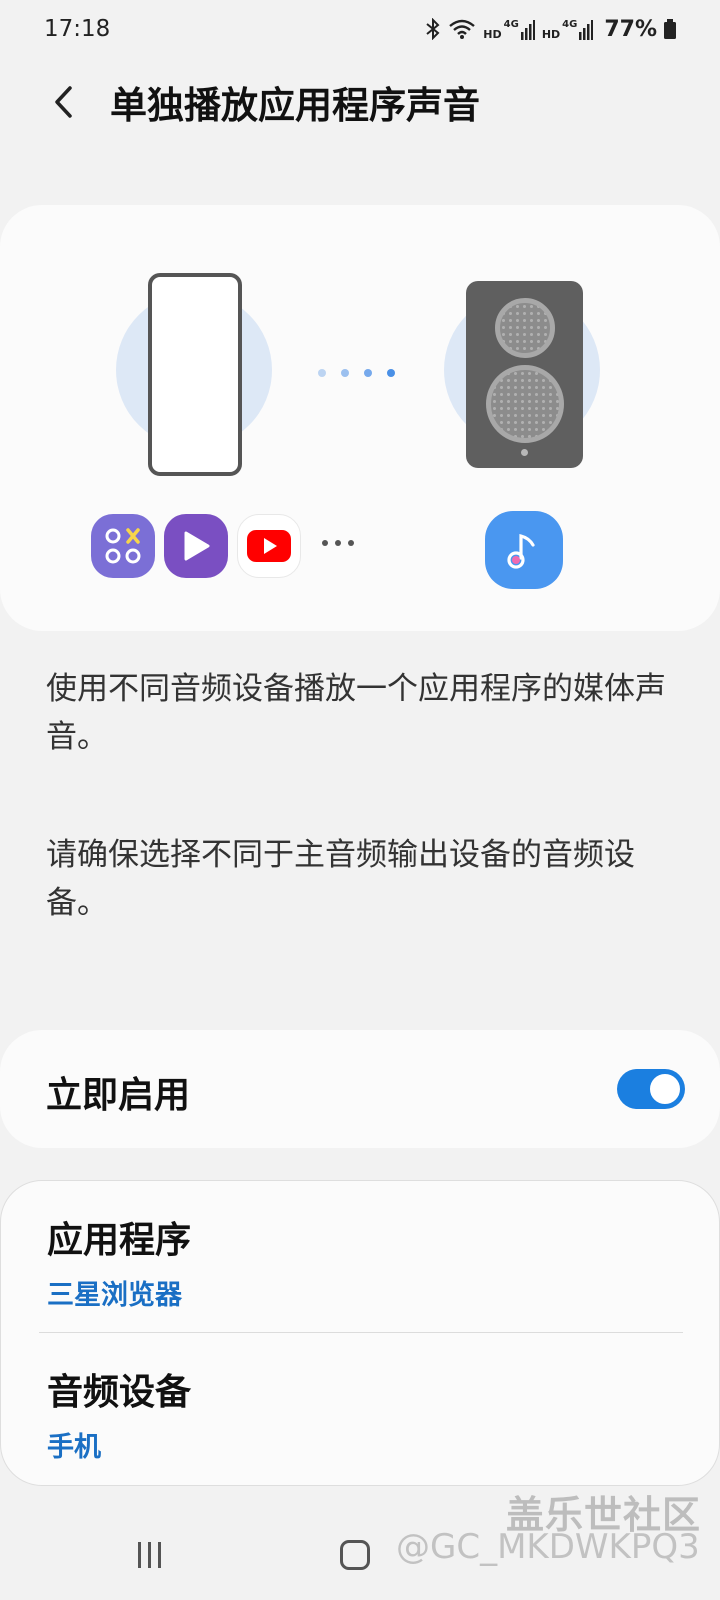 The width and height of the screenshot is (720, 1600). What do you see at coordinates (269, 546) in the screenshot?
I see `youtube-icon` at bounding box center [269, 546].